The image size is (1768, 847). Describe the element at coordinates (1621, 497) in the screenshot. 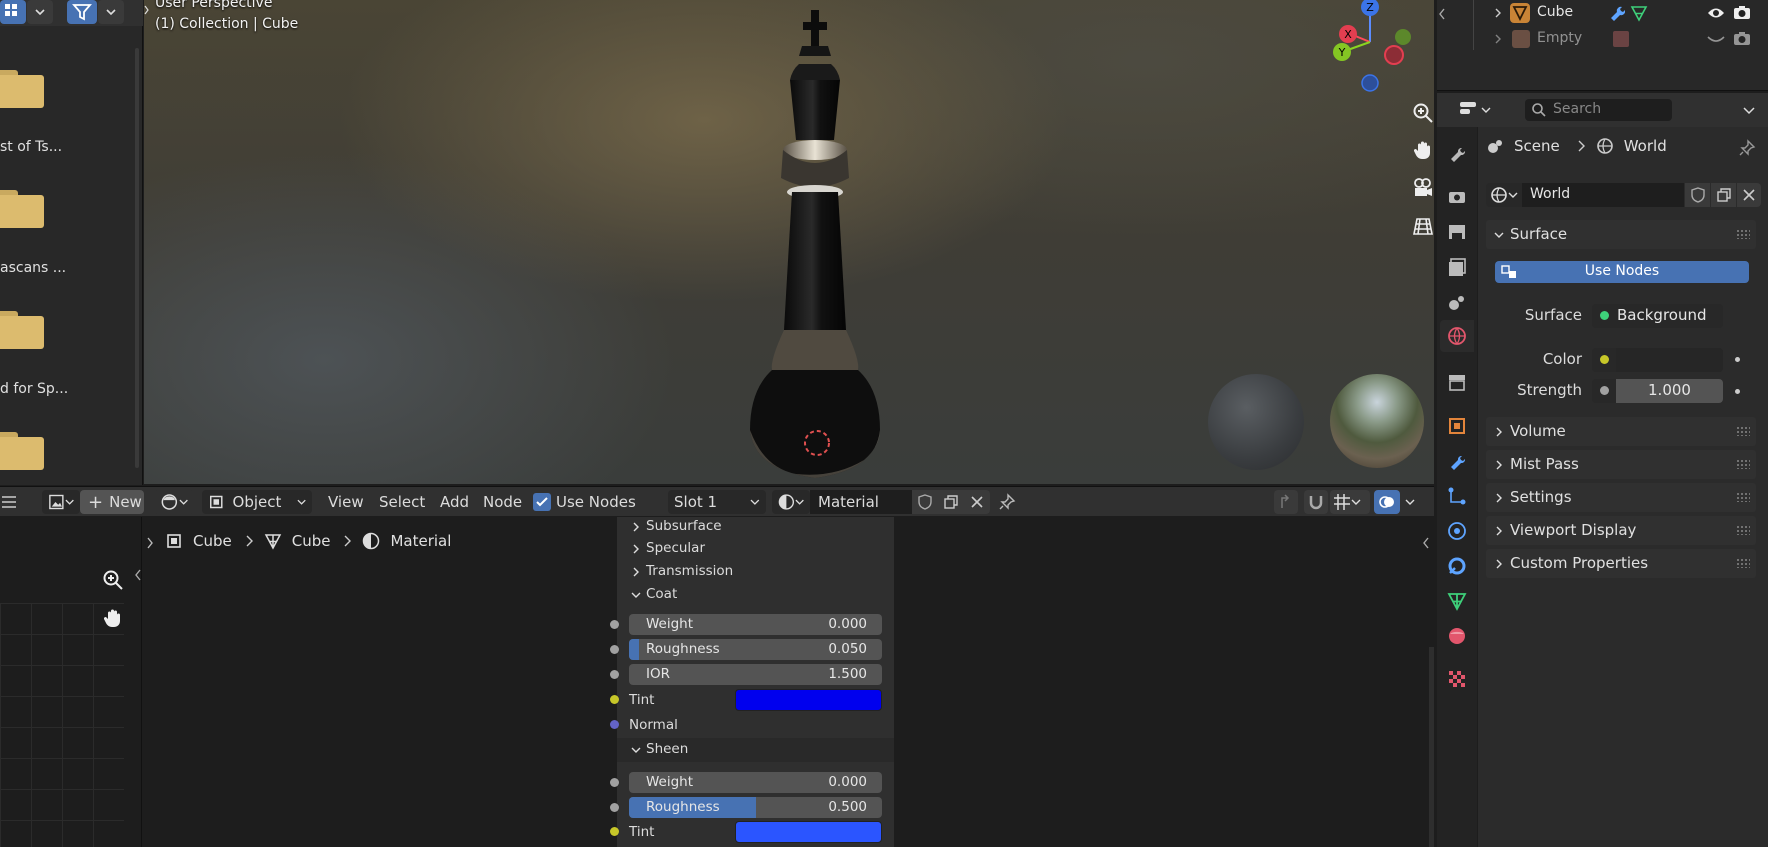

I see `settings-panel-header: Settings` at that location.